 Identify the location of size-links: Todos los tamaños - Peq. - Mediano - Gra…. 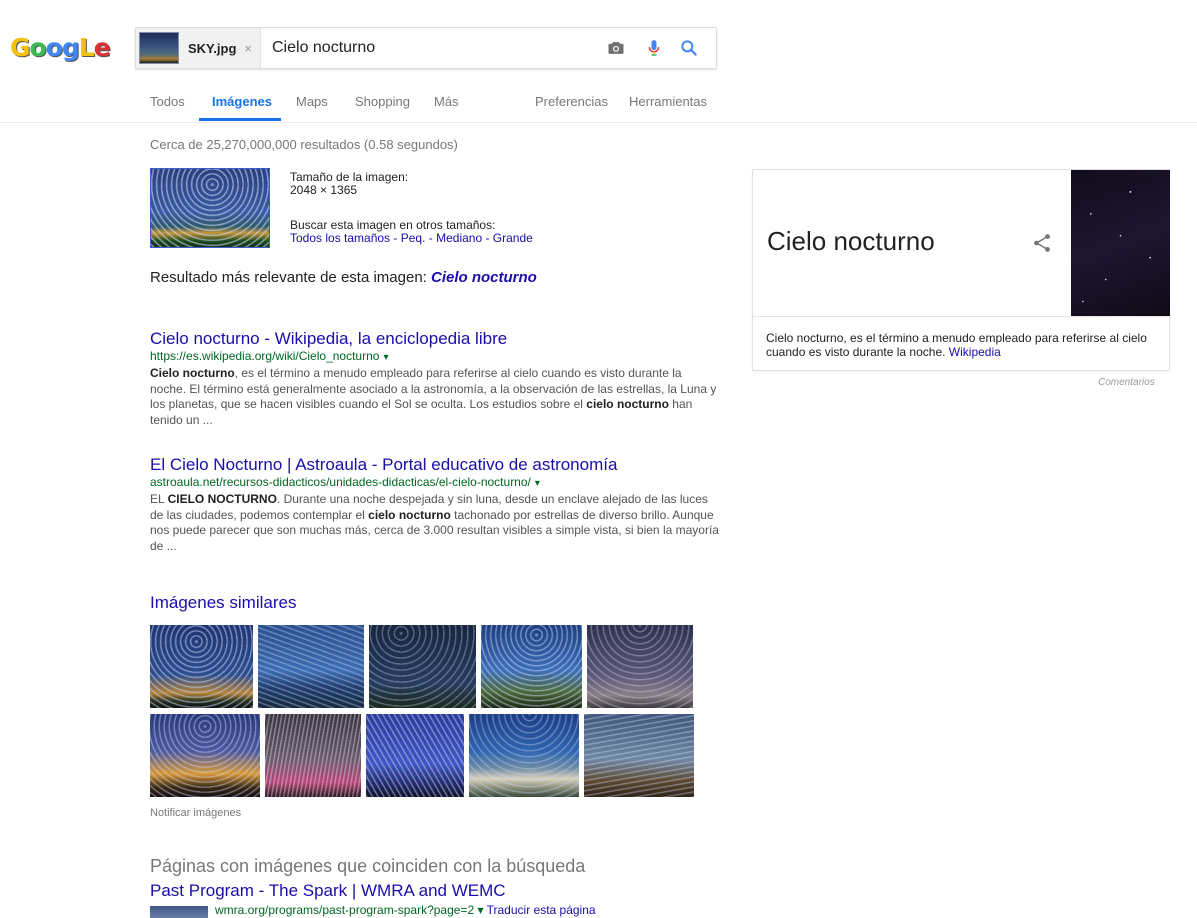
(411, 238).